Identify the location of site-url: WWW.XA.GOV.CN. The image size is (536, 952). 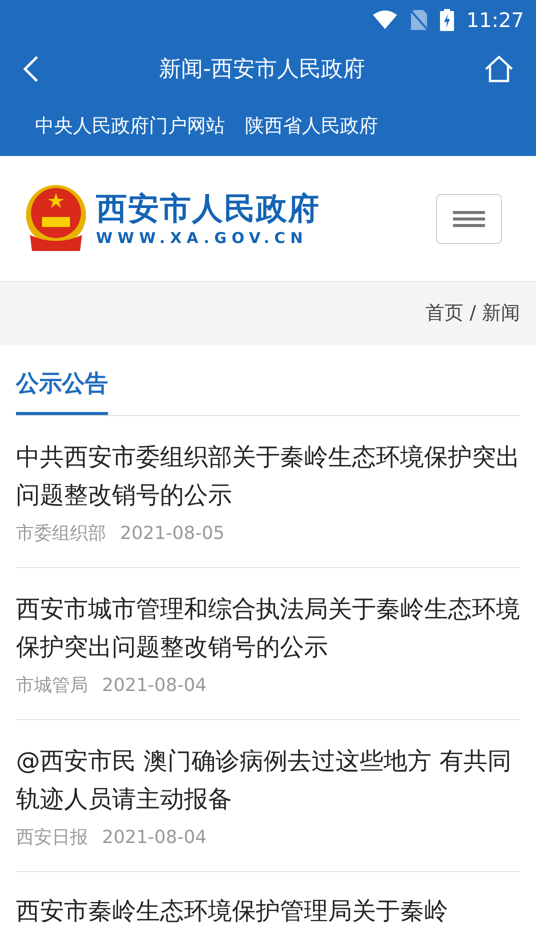
(202, 238).